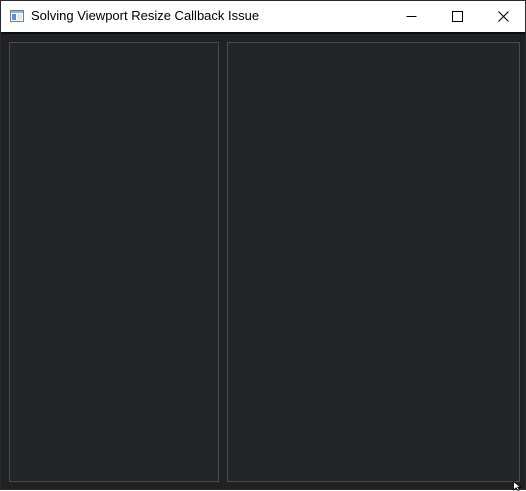  I want to click on minimize-icon, so click(411, 16).